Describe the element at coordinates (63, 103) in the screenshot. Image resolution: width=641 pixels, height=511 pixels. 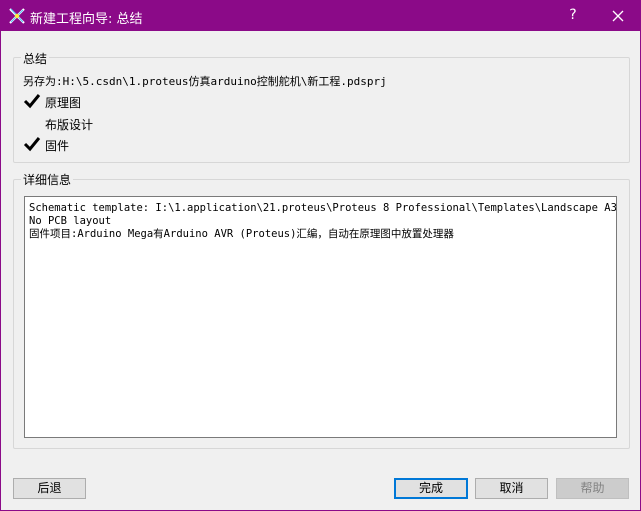
I see `summary-item-schematic: 原理图` at that location.